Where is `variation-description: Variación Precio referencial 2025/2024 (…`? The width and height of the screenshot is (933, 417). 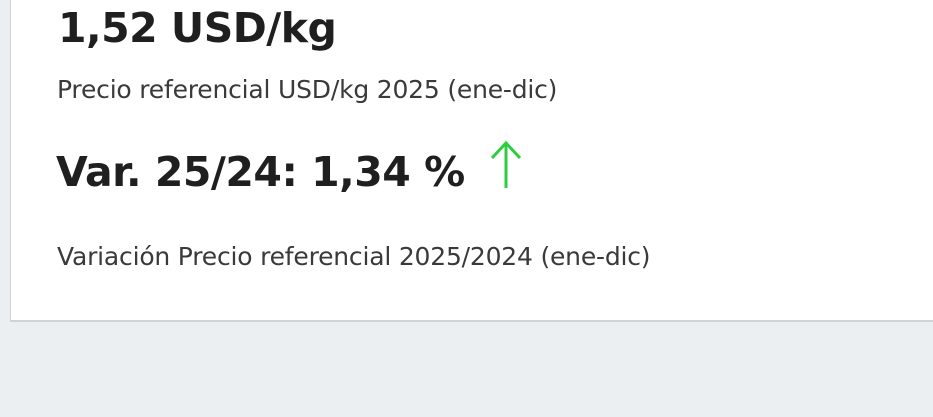
variation-description: Variación Precio referencial 2025/2024 (… is located at coordinates (354, 256).